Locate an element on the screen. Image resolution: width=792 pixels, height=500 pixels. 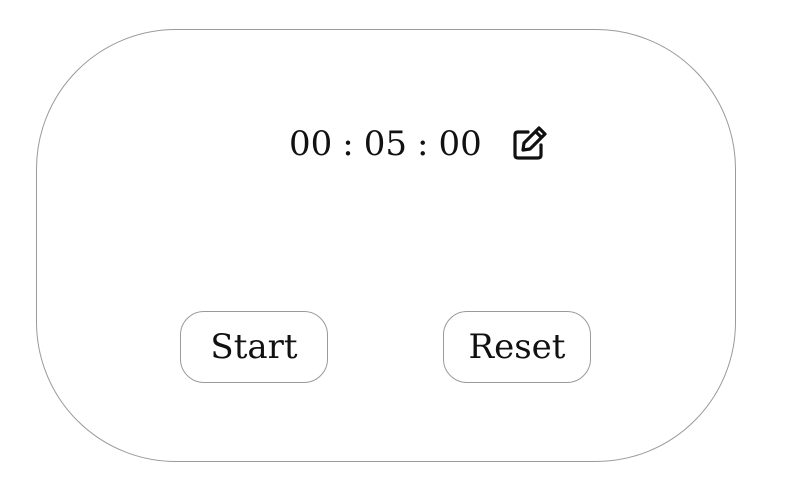
time-row: 00:05:00 is located at coordinates (420, 144).